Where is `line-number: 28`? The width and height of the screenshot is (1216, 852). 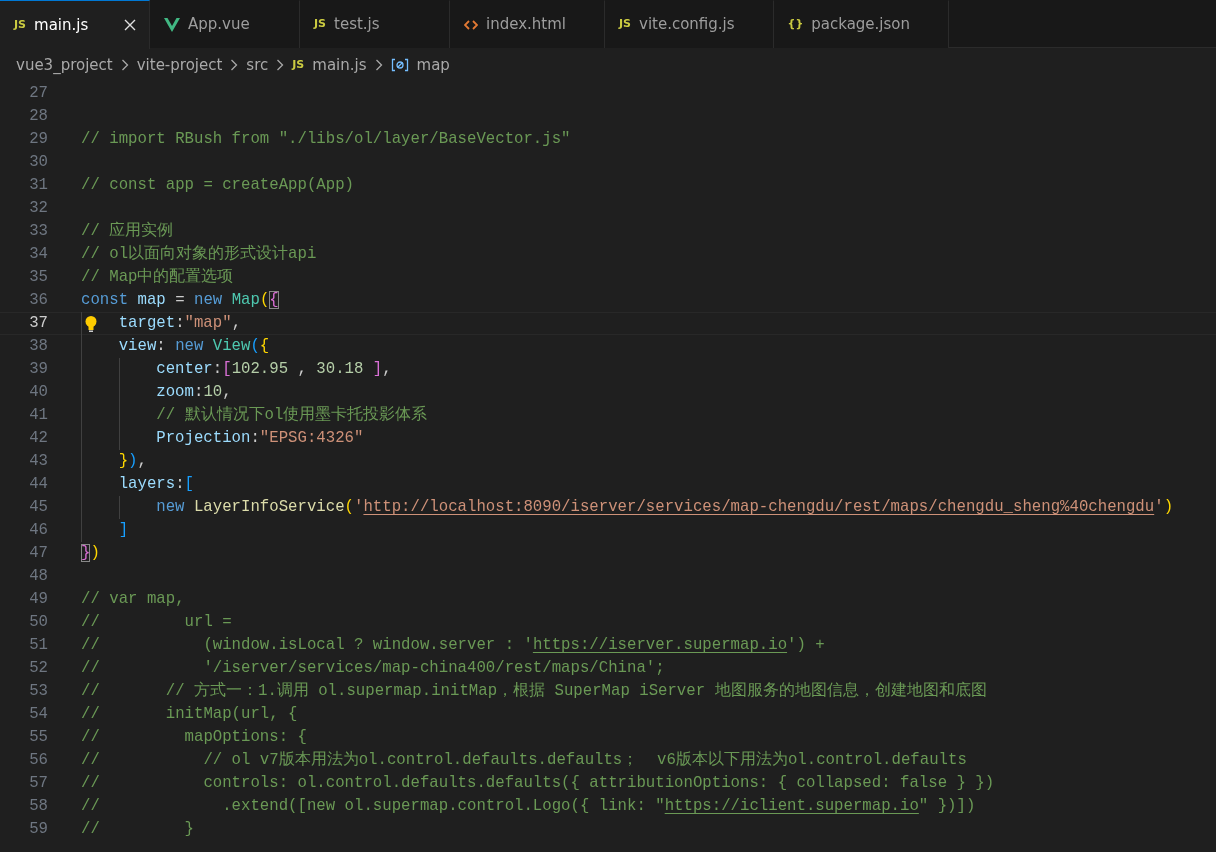 line-number: 28 is located at coordinates (38, 116).